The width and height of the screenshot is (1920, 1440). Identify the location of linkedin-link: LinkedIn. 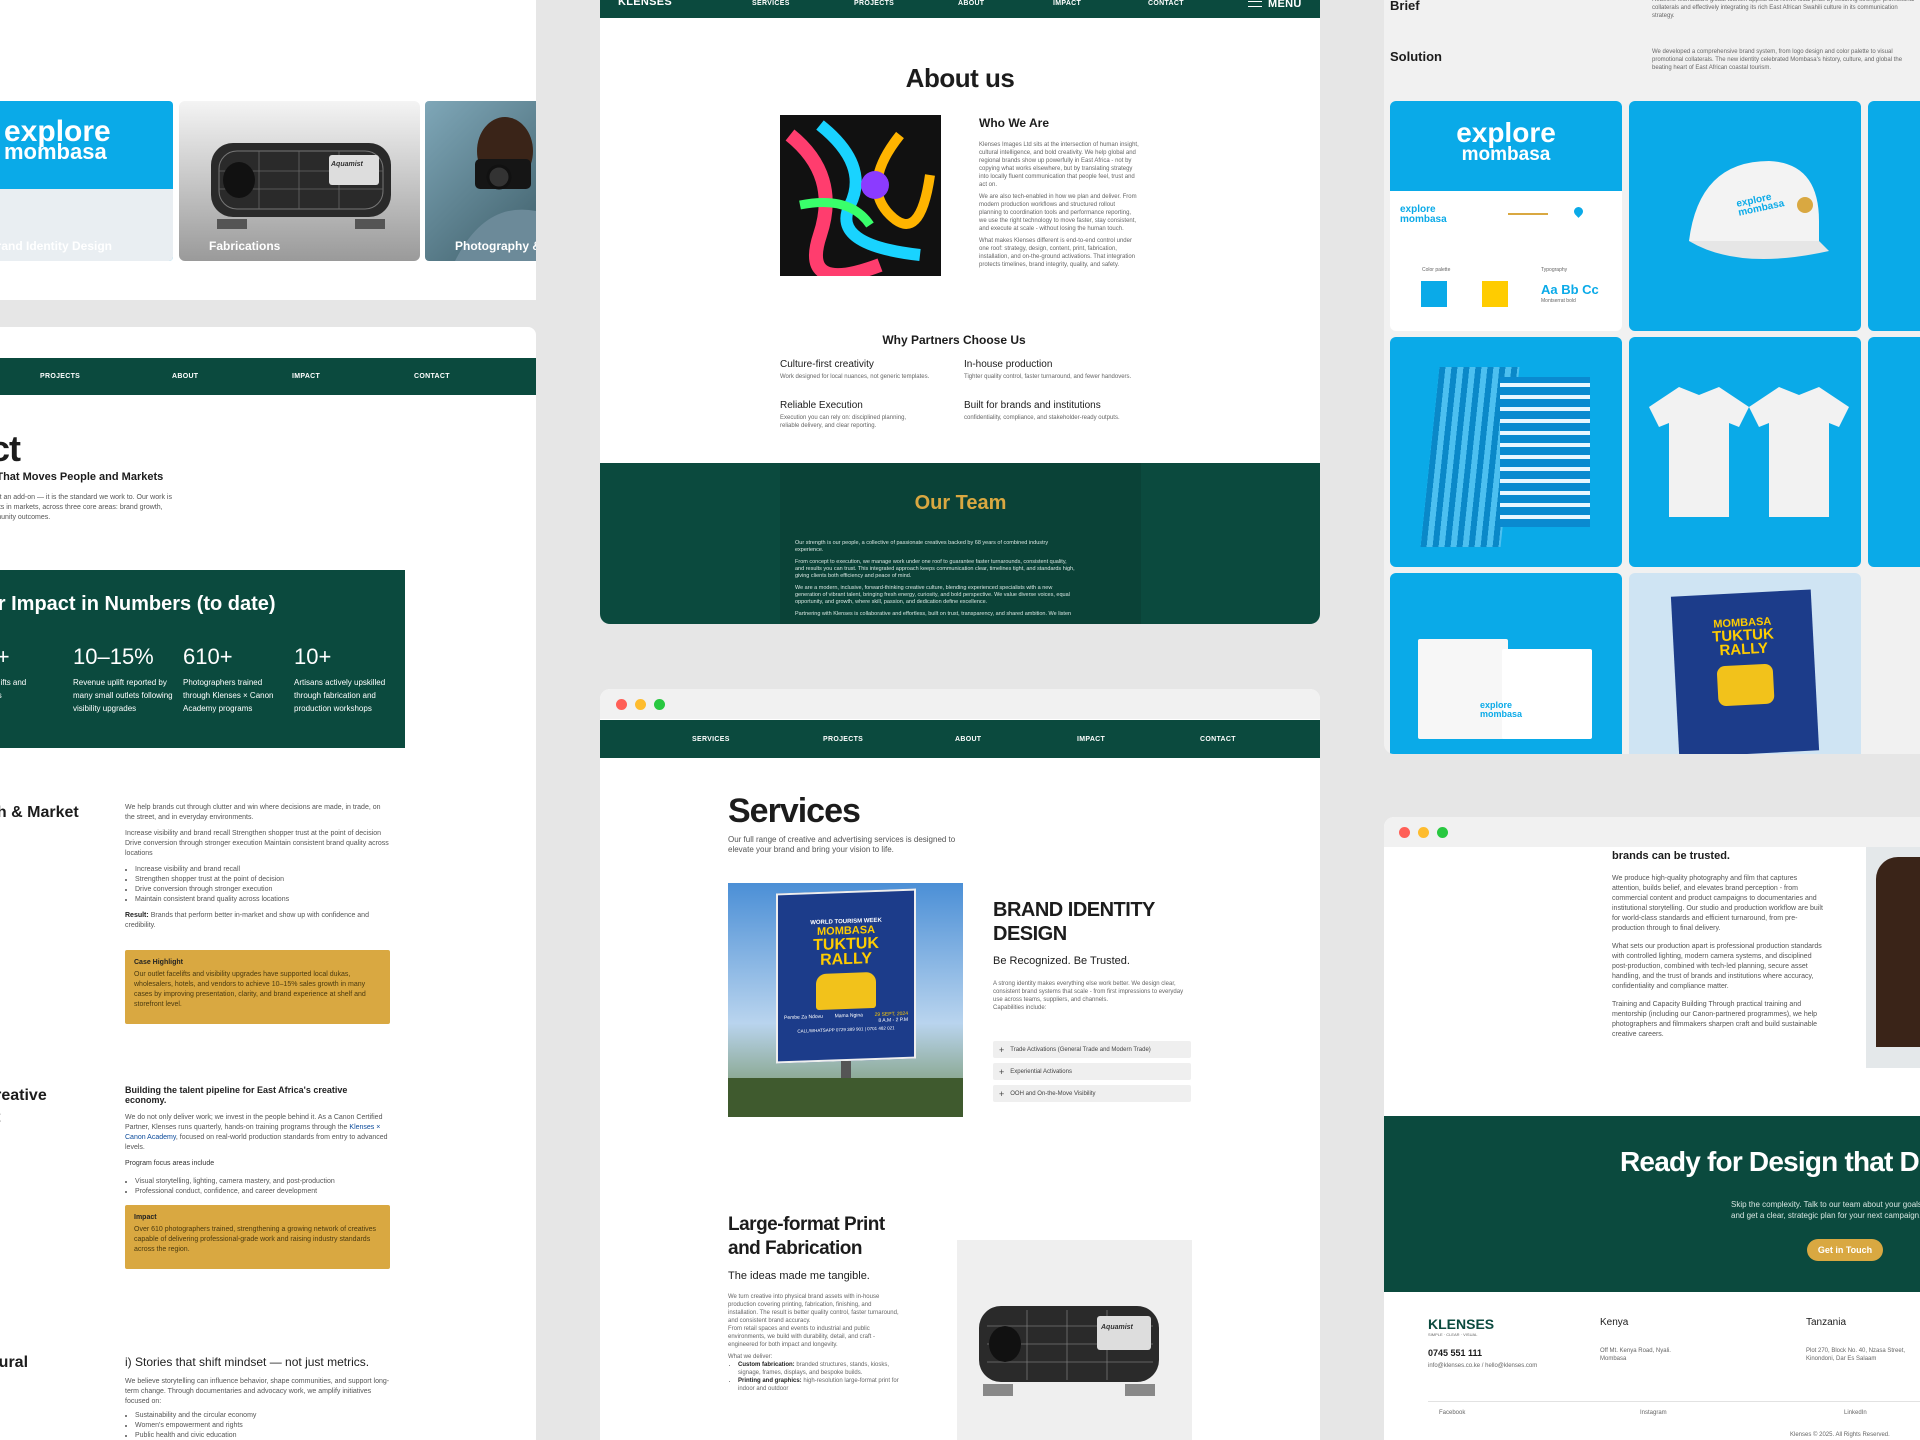
(1855, 1413).